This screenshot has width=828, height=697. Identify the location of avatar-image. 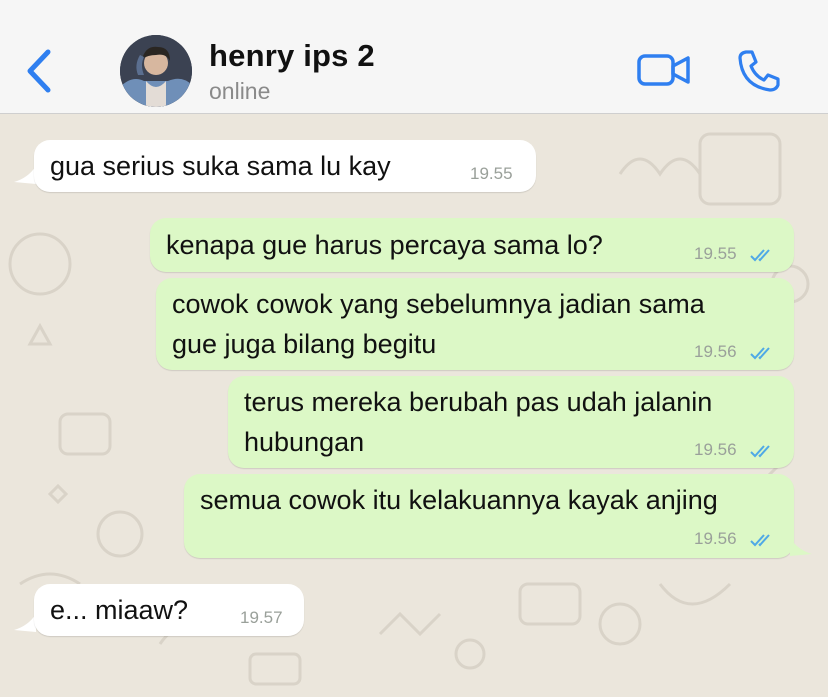
(156, 71).